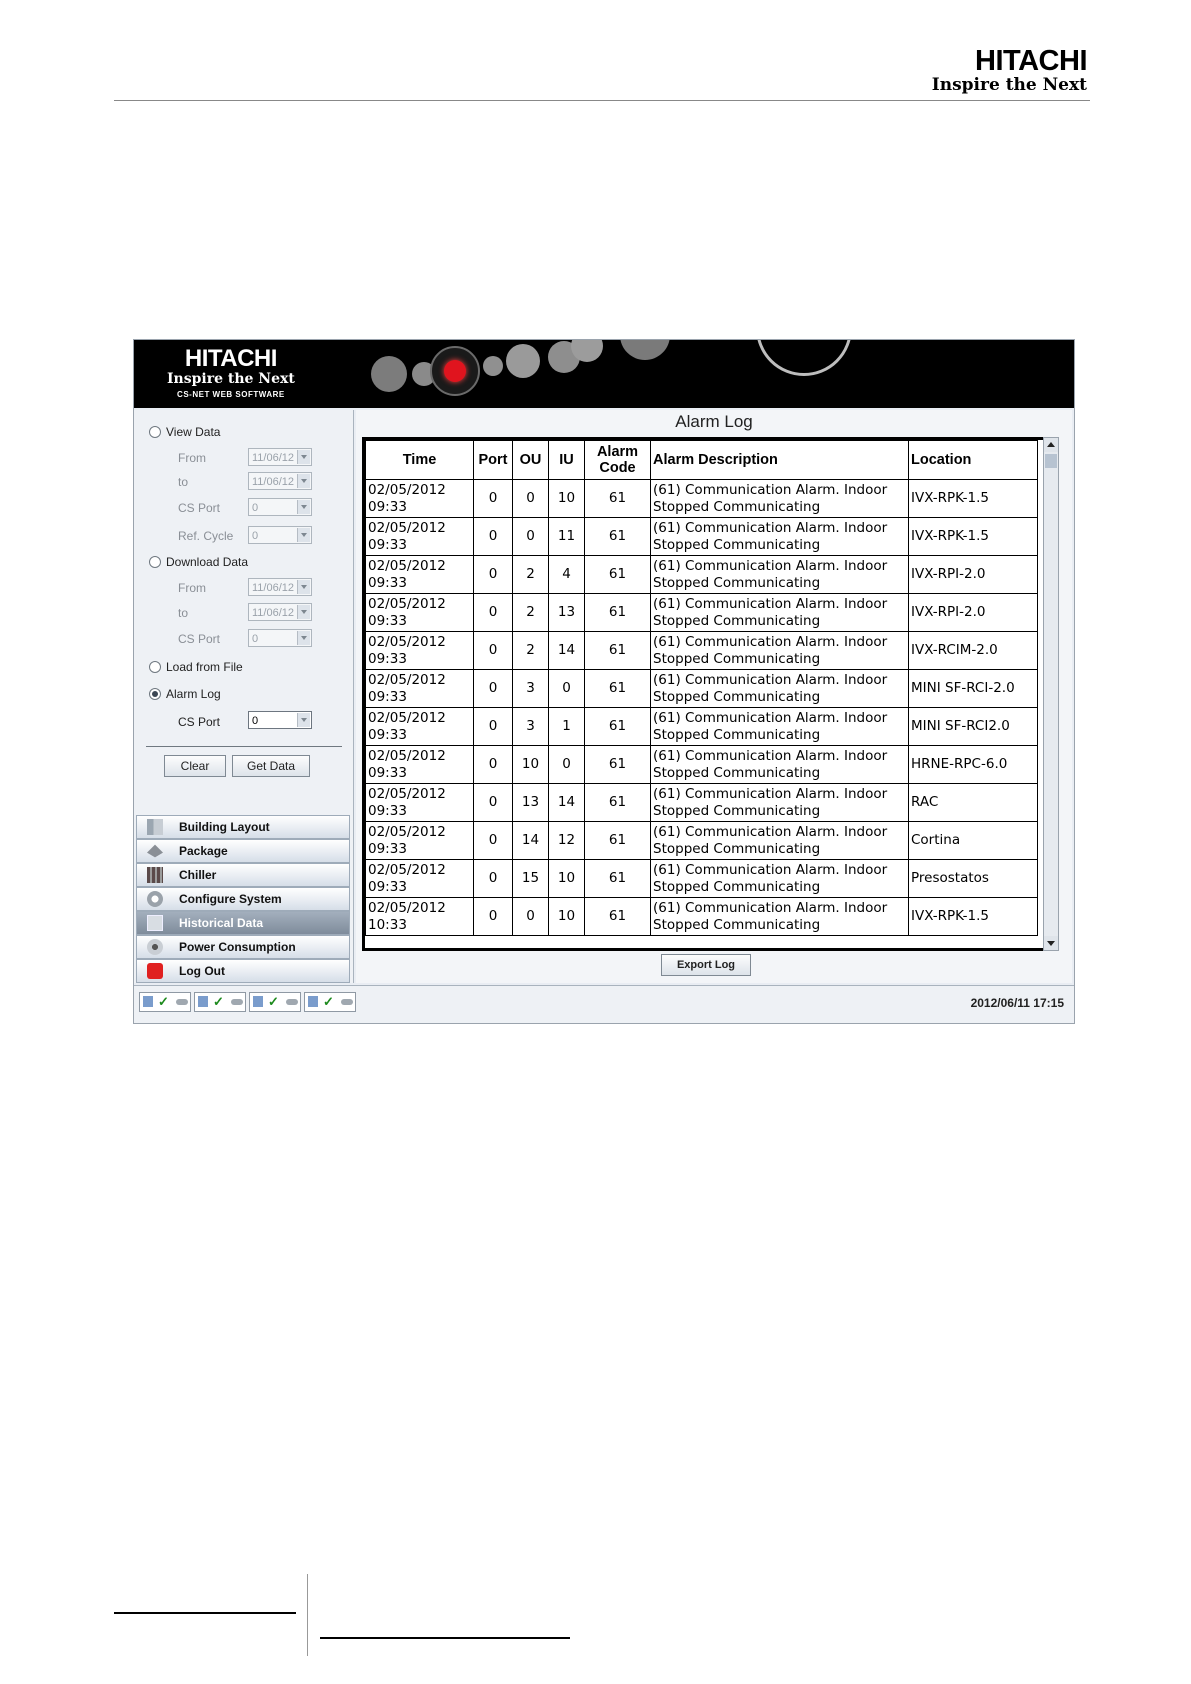 This screenshot has height=1684, width=1191. Describe the element at coordinates (419, 460) in the screenshot. I see `column-header: Time` at that location.